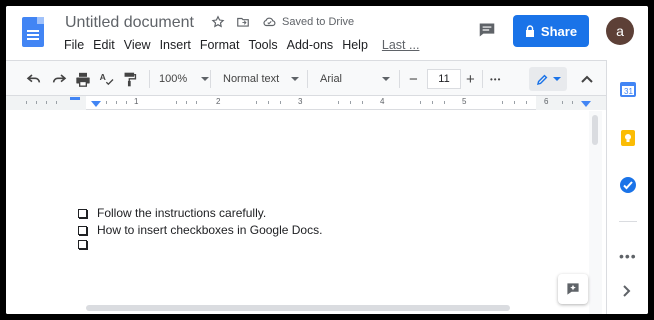 Image resolution: width=654 pixels, height=320 pixels. I want to click on keep-icon, so click(628, 138).